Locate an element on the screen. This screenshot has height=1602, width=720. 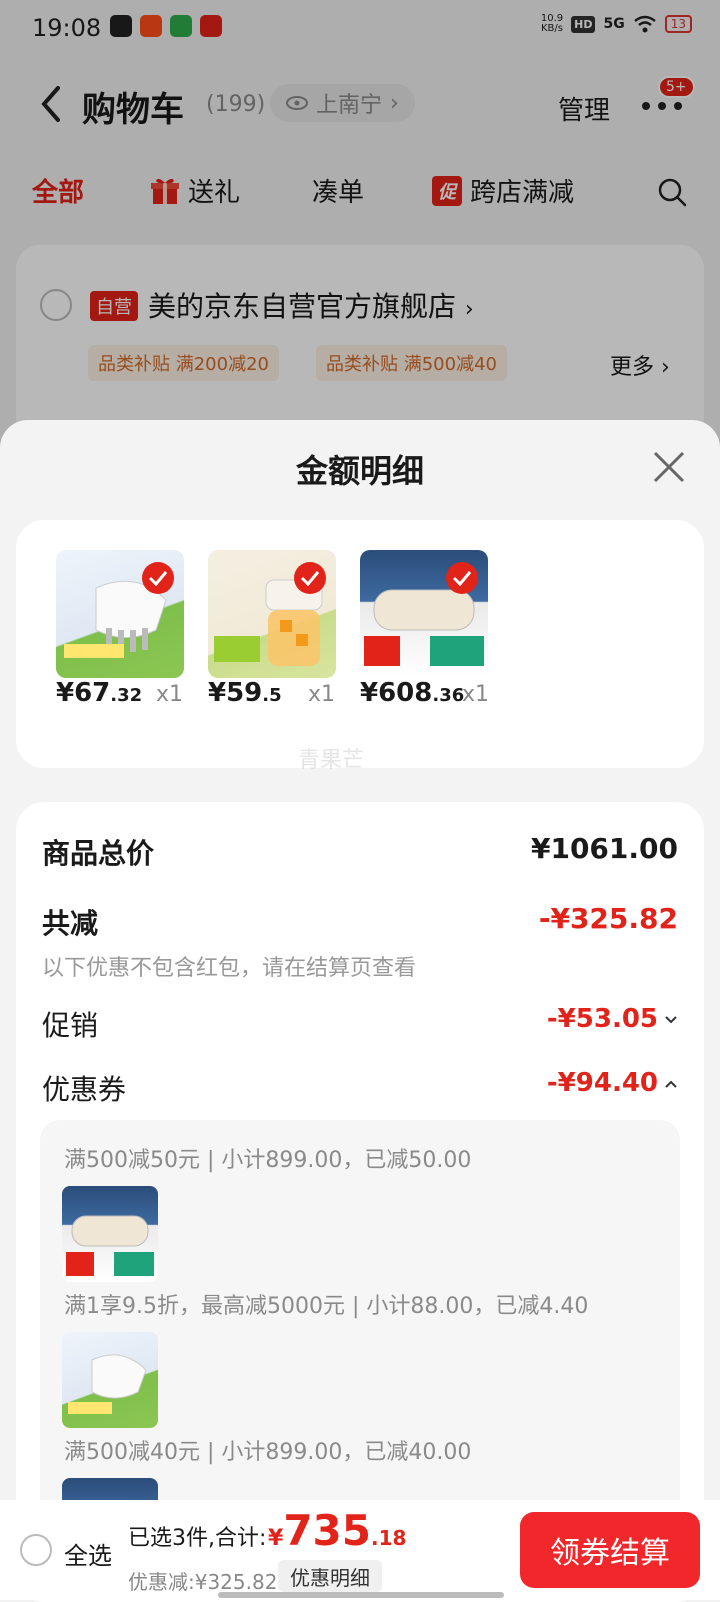
product-price: ¥608.36 is located at coordinates (412, 693).